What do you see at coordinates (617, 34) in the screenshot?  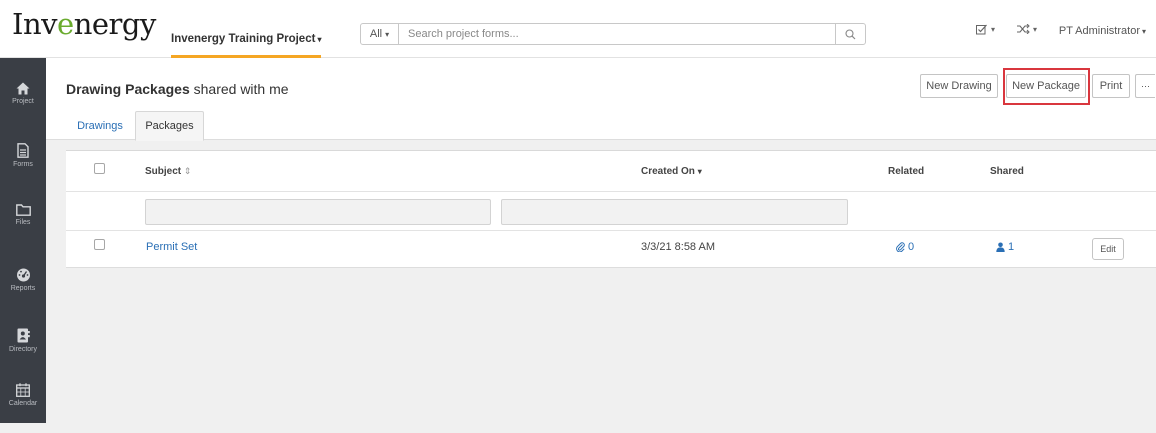 I see `search-input` at bounding box center [617, 34].